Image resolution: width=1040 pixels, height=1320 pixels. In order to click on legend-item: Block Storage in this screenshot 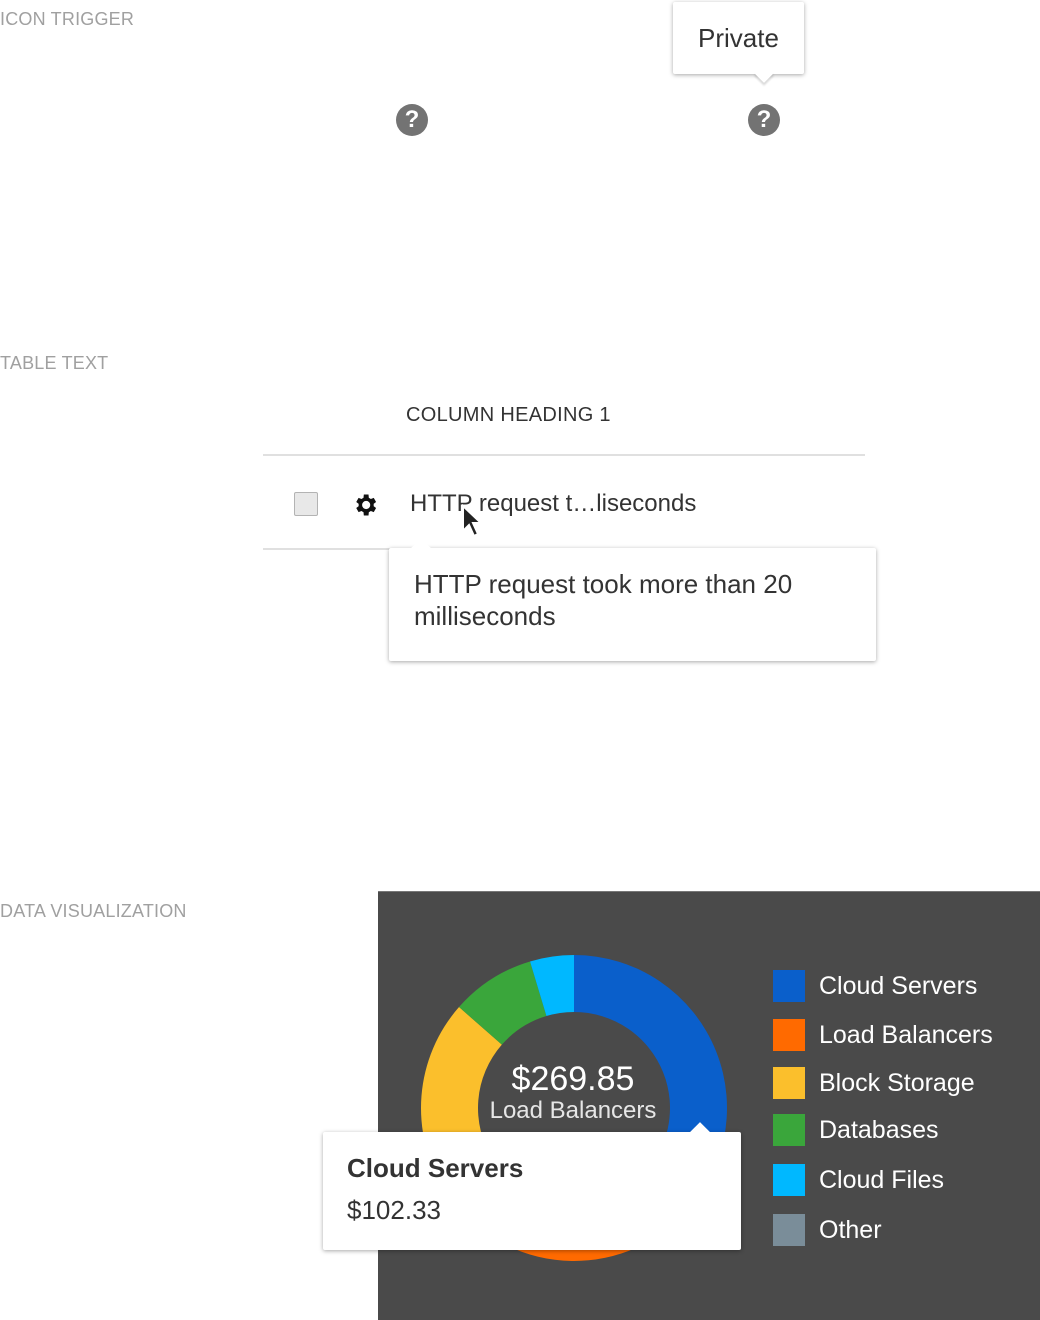, I will do `click(874, 1083)`.